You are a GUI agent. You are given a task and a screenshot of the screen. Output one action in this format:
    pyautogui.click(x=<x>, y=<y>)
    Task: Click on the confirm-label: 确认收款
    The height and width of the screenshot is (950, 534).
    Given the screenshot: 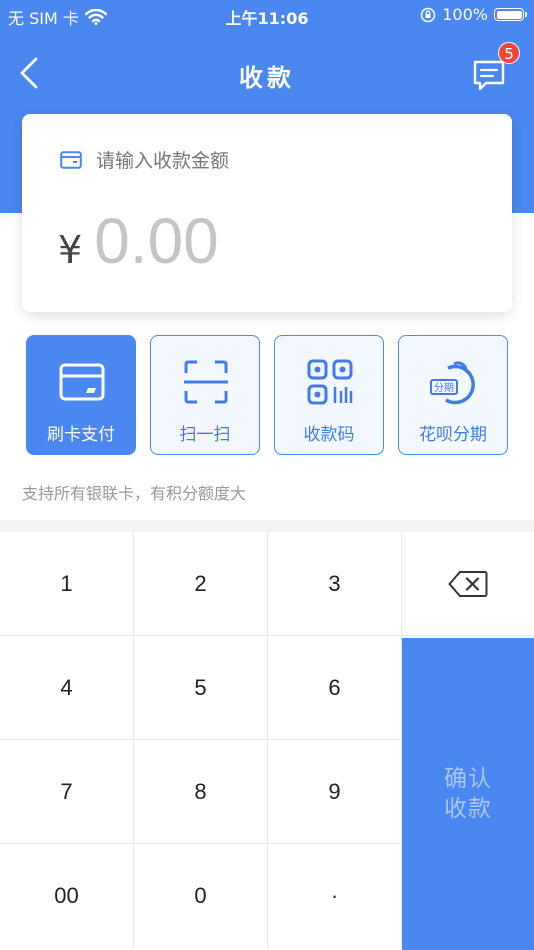 What is the action you would take?
    pyautogui.click(x=468, y=794)
    